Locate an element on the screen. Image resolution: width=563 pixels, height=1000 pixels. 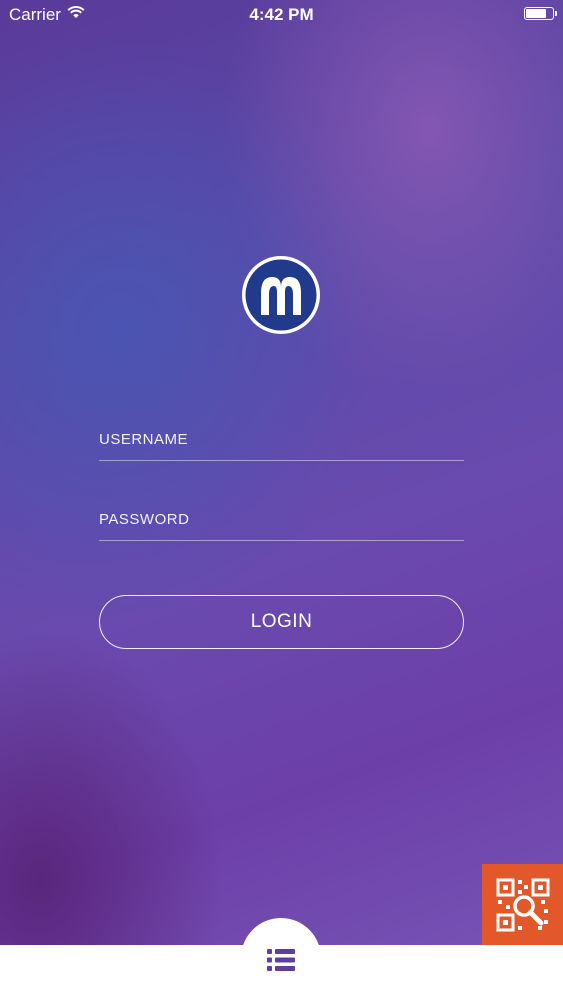
menu-button is located at coordinates (281, 960).